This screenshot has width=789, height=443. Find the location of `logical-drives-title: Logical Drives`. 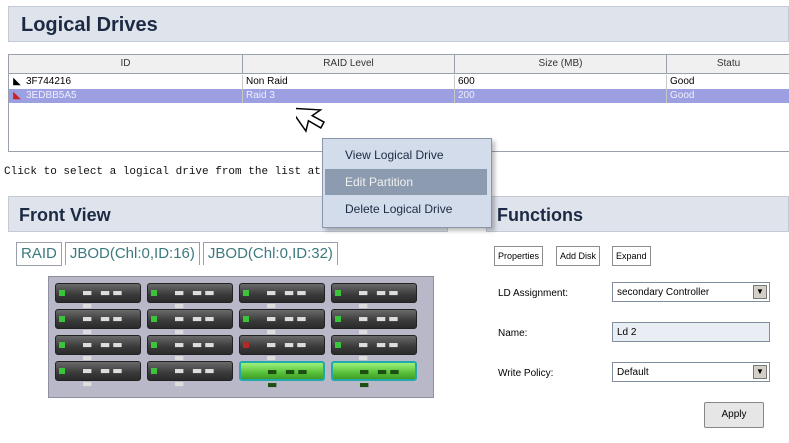

logical-drives-title: Logical Drives is located at coordinates (398, 24).